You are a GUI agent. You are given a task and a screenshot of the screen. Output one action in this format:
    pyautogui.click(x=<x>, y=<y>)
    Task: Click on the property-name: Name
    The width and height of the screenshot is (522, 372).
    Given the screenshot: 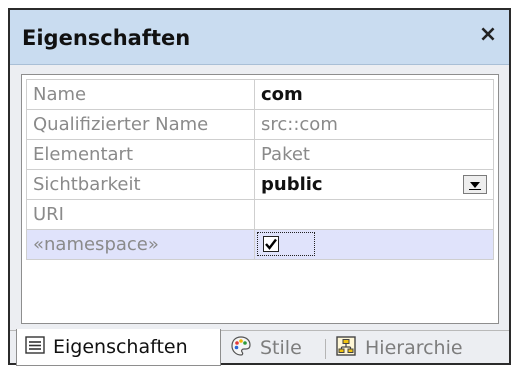 What is the action you would take?
    pyautogui.click(x=140, y=94)
    